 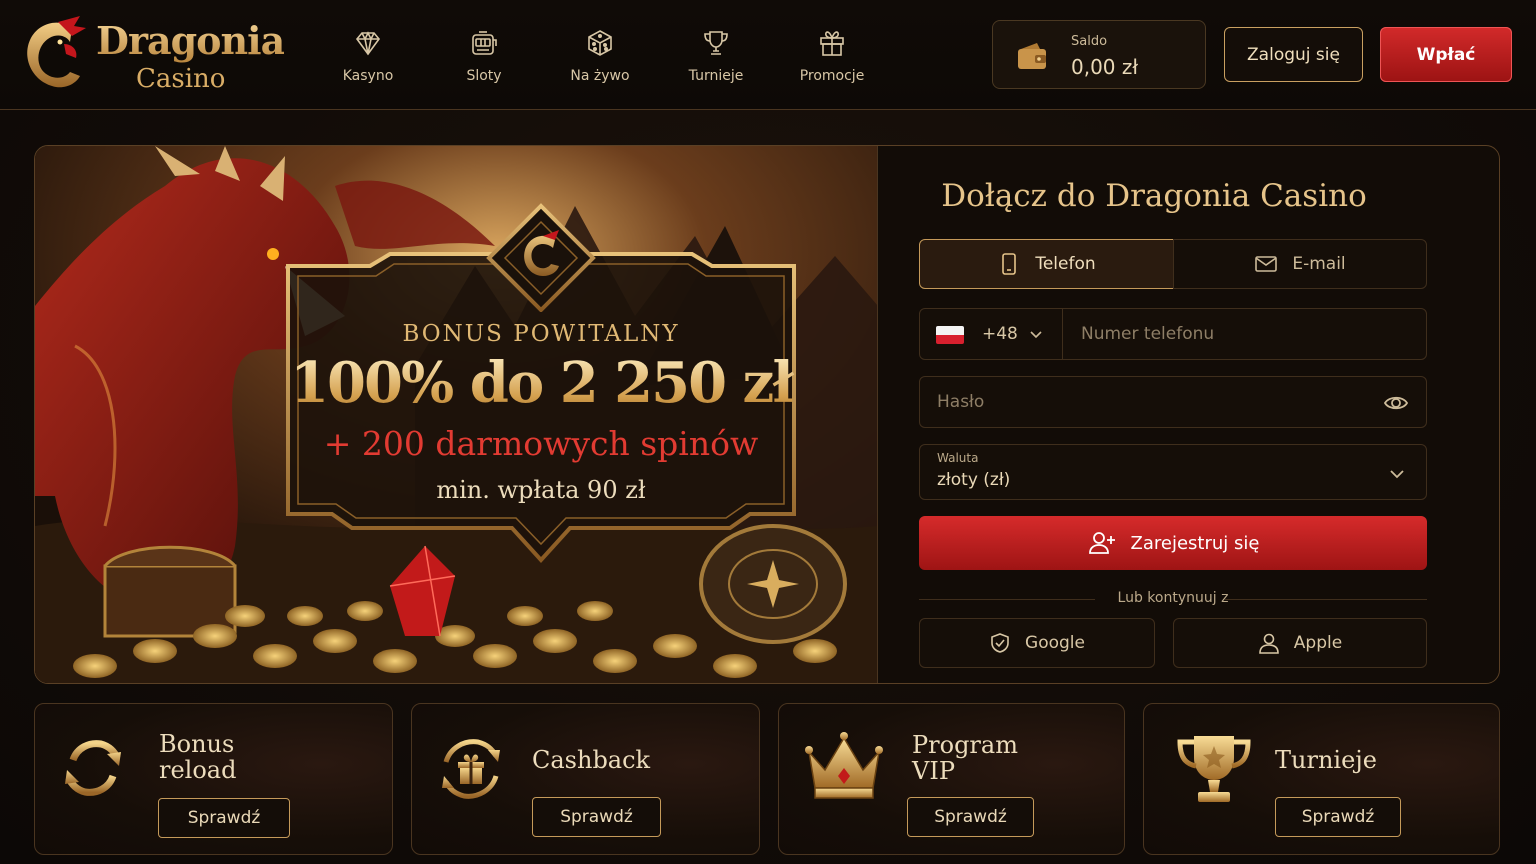 I want to click on tab-email: E-mail, so click(x=1300, y=264).